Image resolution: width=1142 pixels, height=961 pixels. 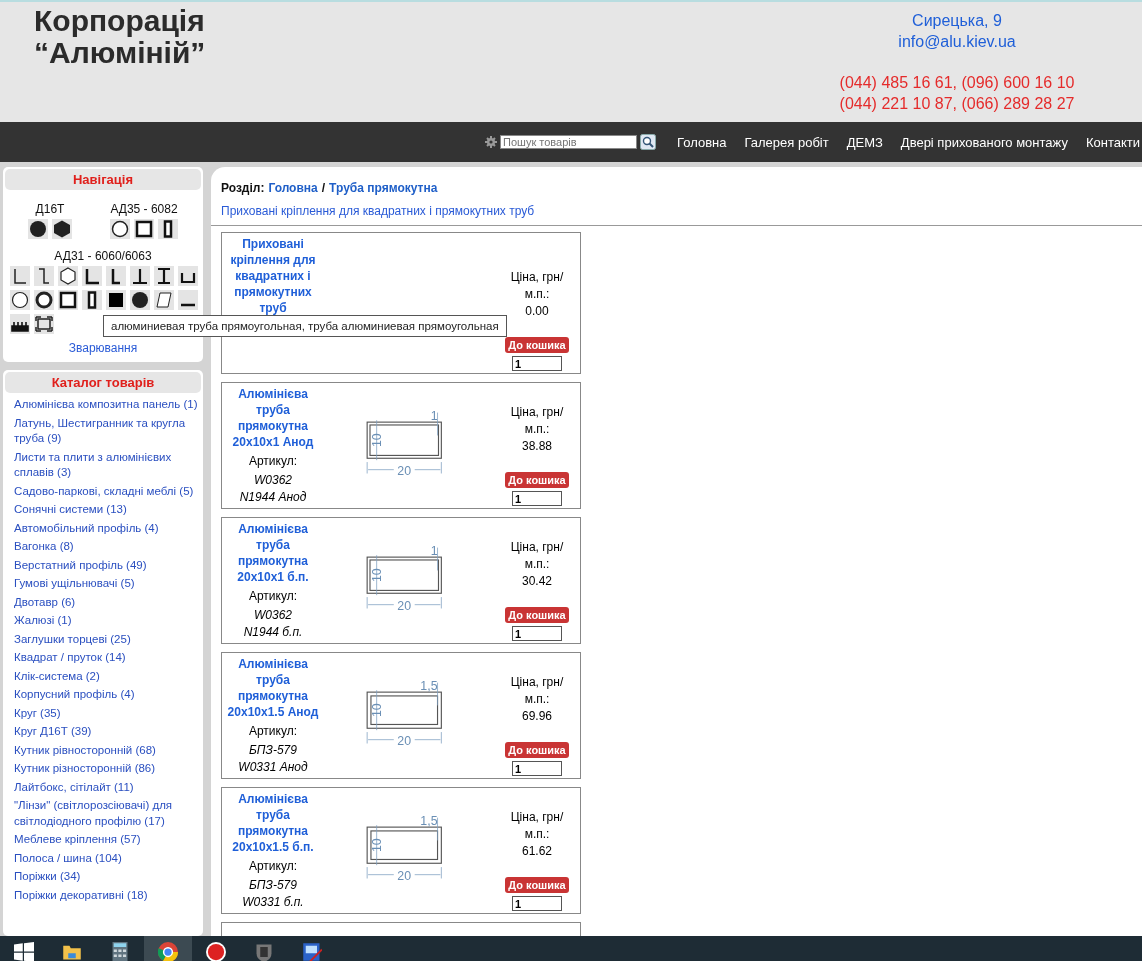 What do you see at coordinates (103, 659) in the screenshot?
I see `category-link: Квадрат / пруток (14)` at bounding box center [103, 659].